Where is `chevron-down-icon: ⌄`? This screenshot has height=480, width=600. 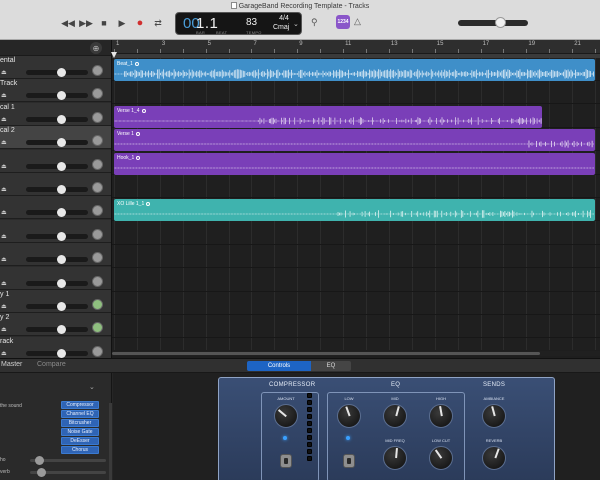
chevron-down-icon: ⌄ is located at coordinates (296, 24).